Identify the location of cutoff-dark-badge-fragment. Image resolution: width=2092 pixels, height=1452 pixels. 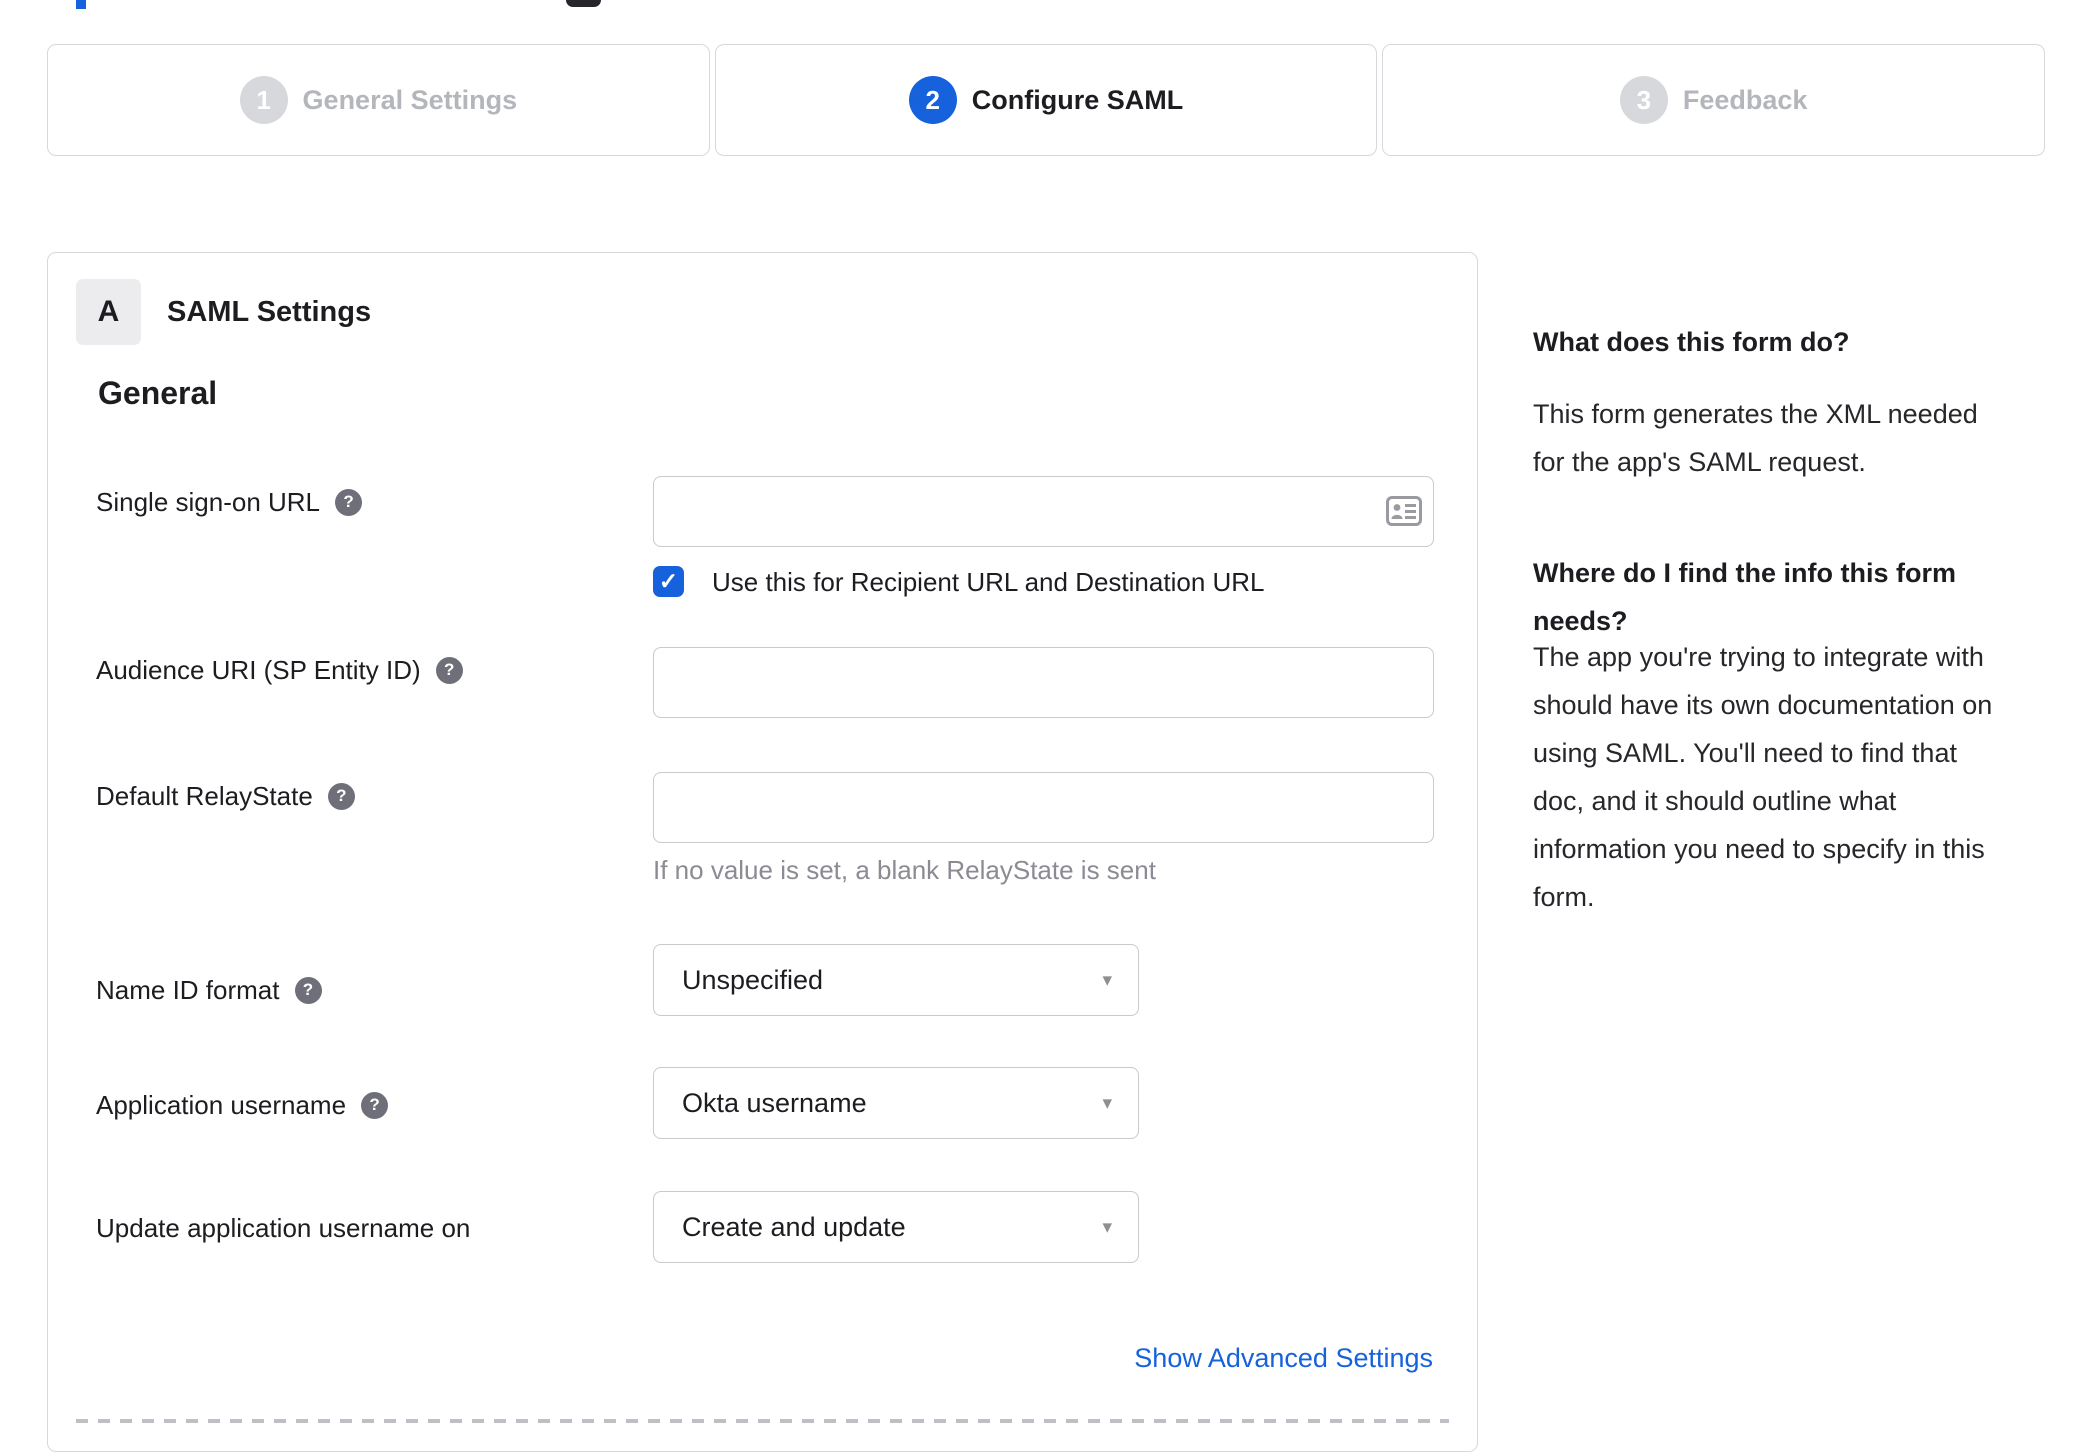
(583, 3).